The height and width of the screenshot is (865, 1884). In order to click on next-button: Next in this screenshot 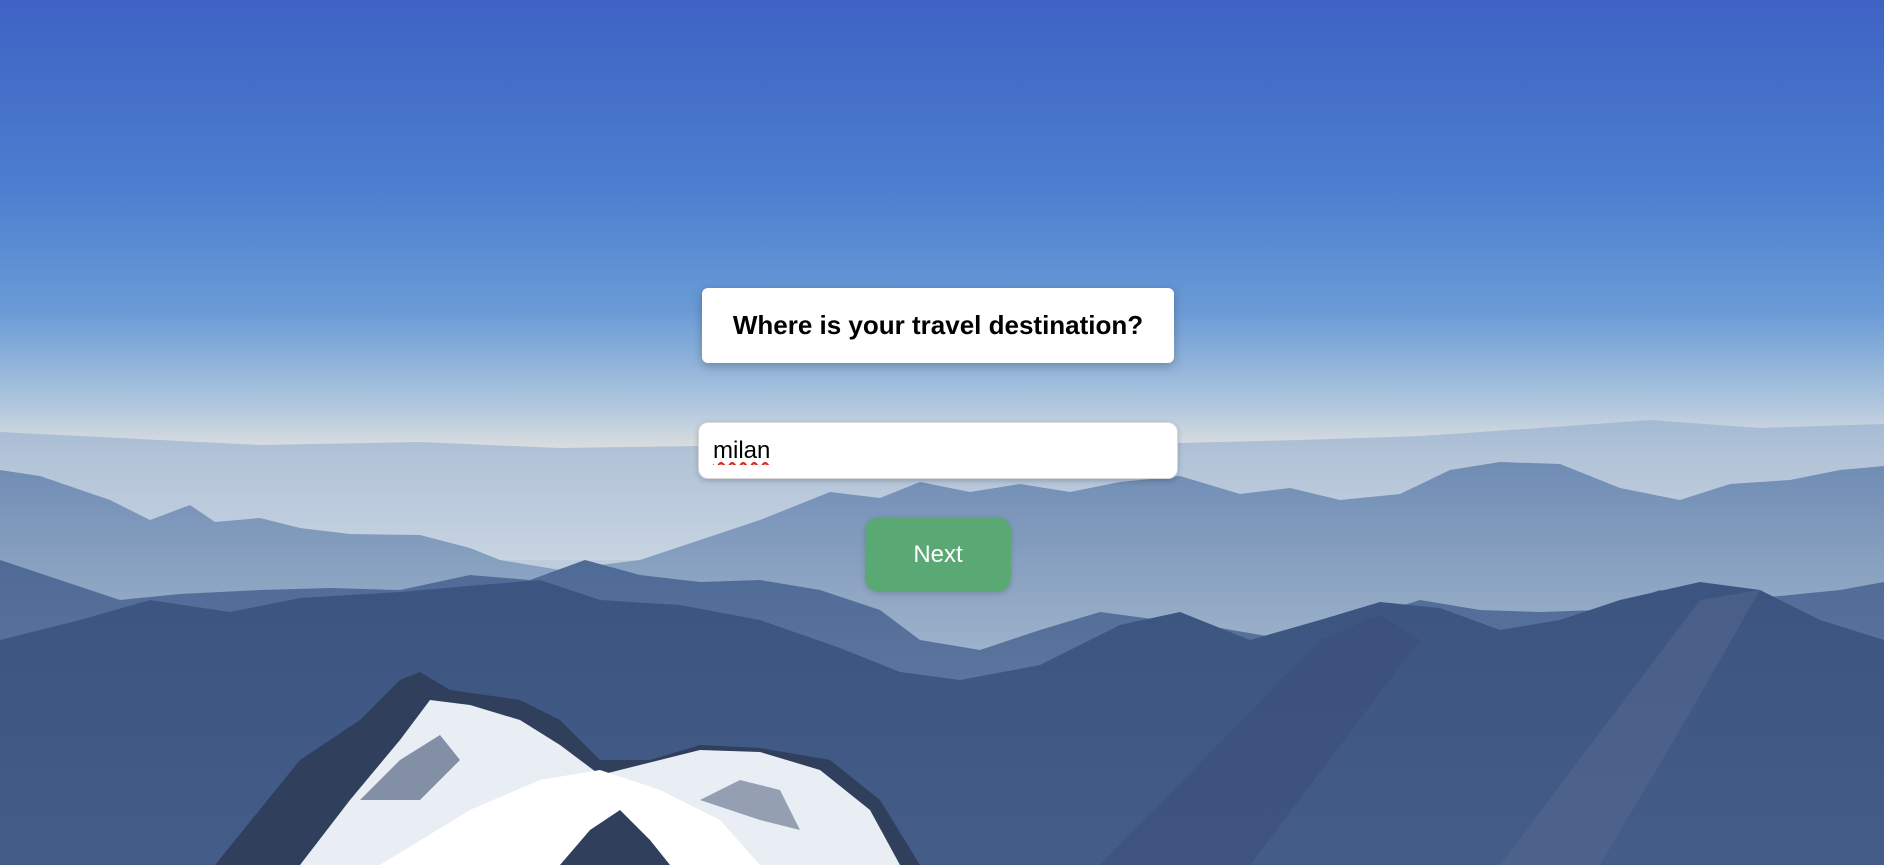, I will do `click(938, 554)`.